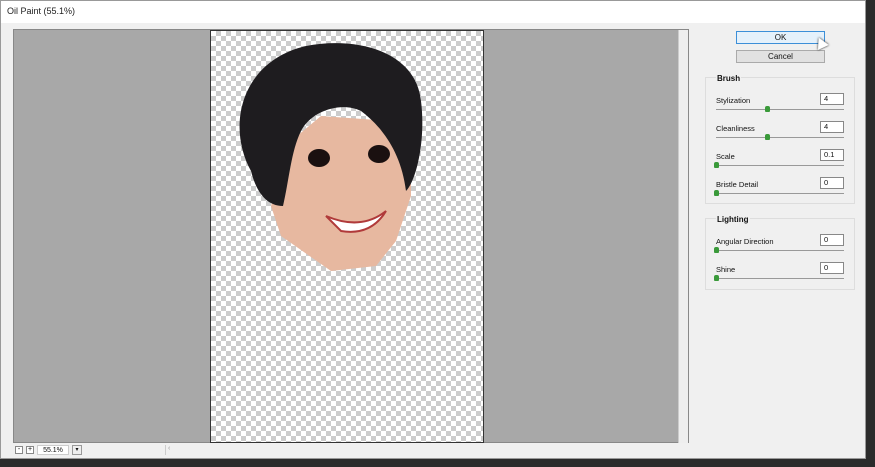 This screenshot has width=875, height=467. Describe the element at coordinates (768, 109) in the screenshot. I see `stylization-slider-thumb` at that location.